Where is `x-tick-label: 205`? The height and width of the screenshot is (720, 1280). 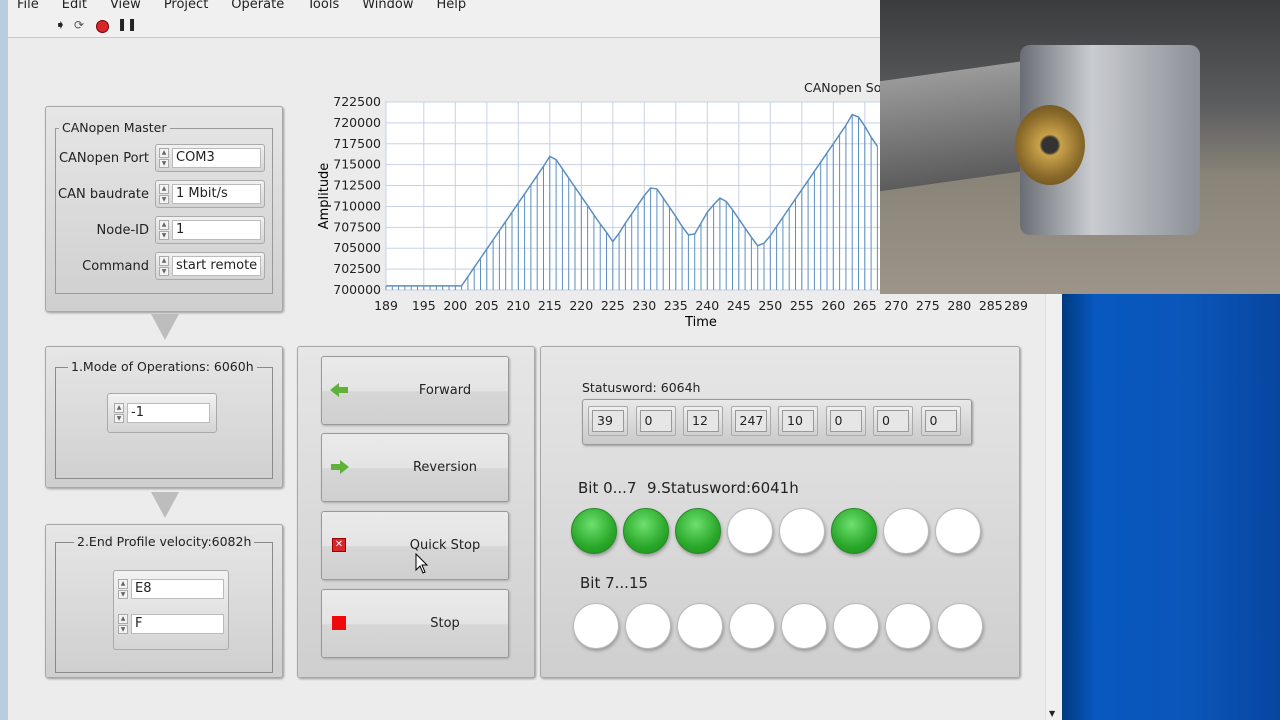
x-tick-label: 205 is located at coordinates (487, 305).